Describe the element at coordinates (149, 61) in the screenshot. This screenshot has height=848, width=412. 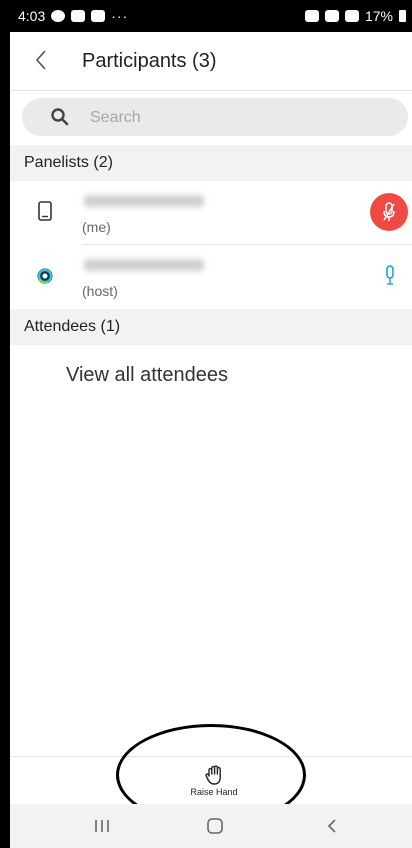
I see `page-title: Participants (3)` at that location.